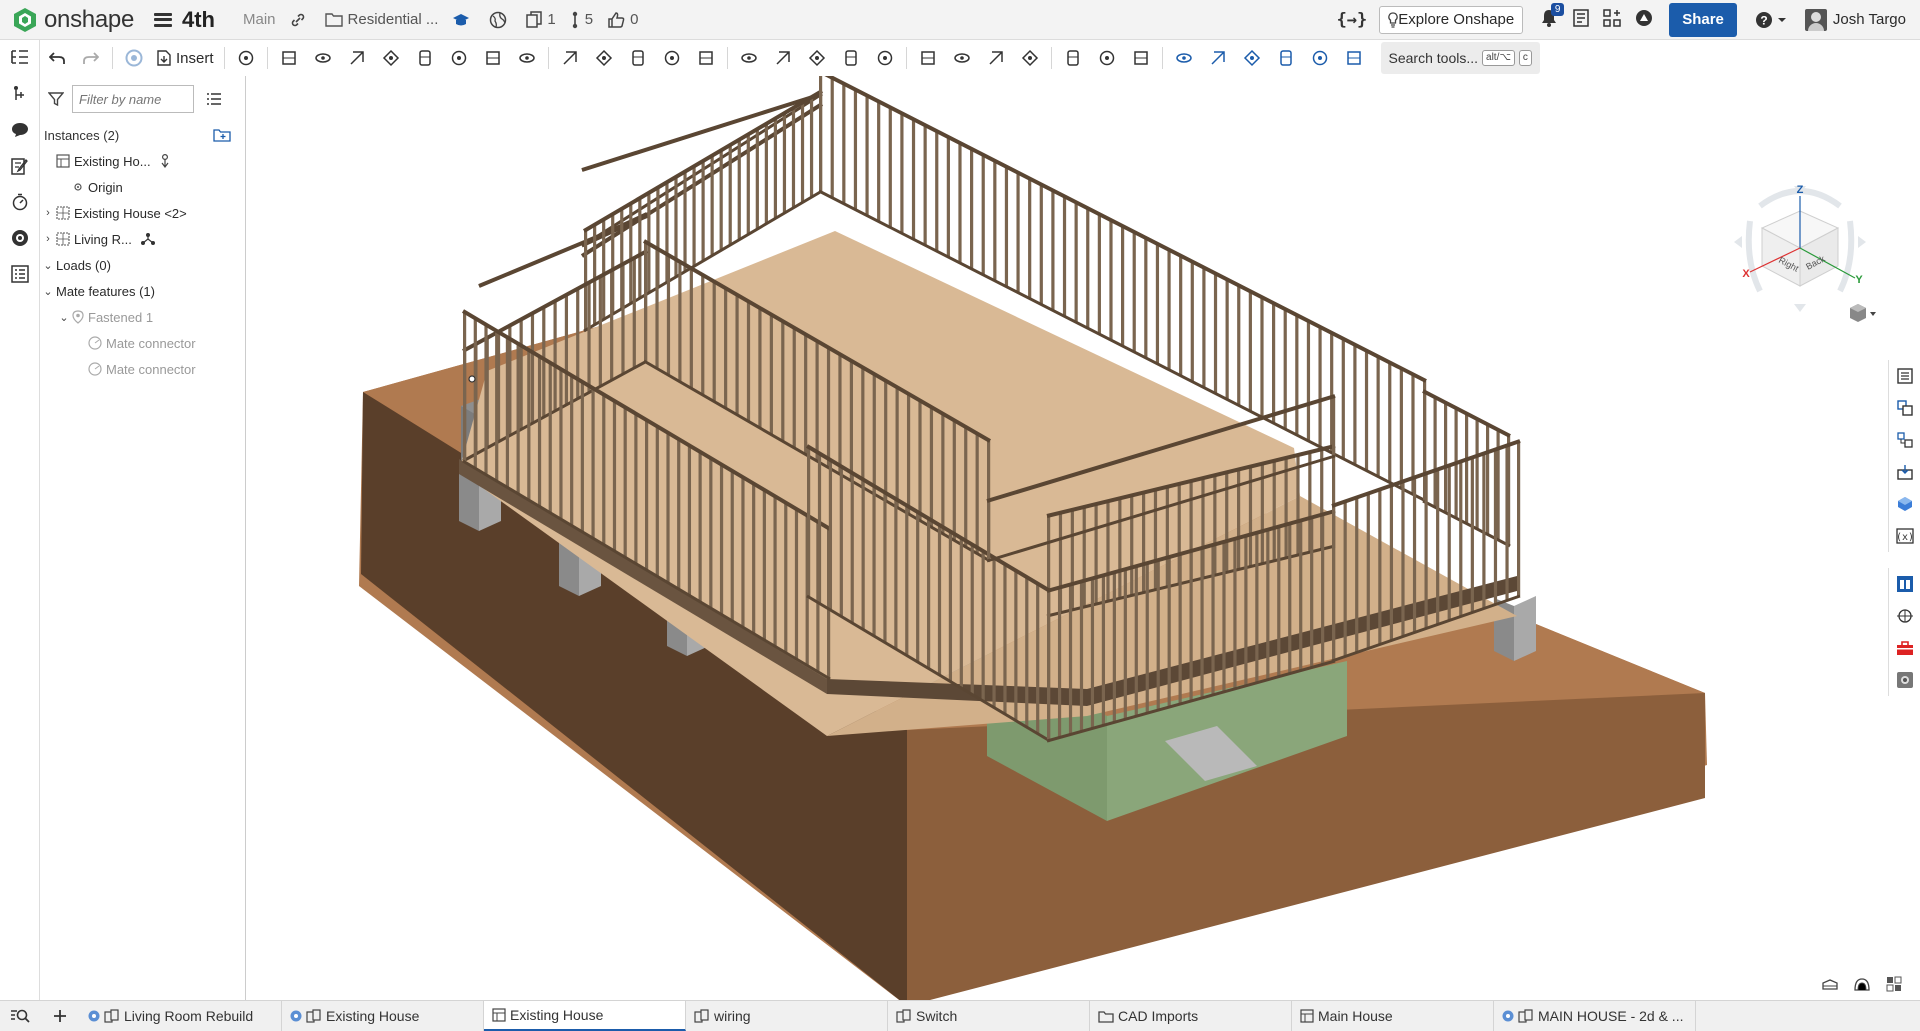  I want to click on toolbox-button, so click(1904, 648).